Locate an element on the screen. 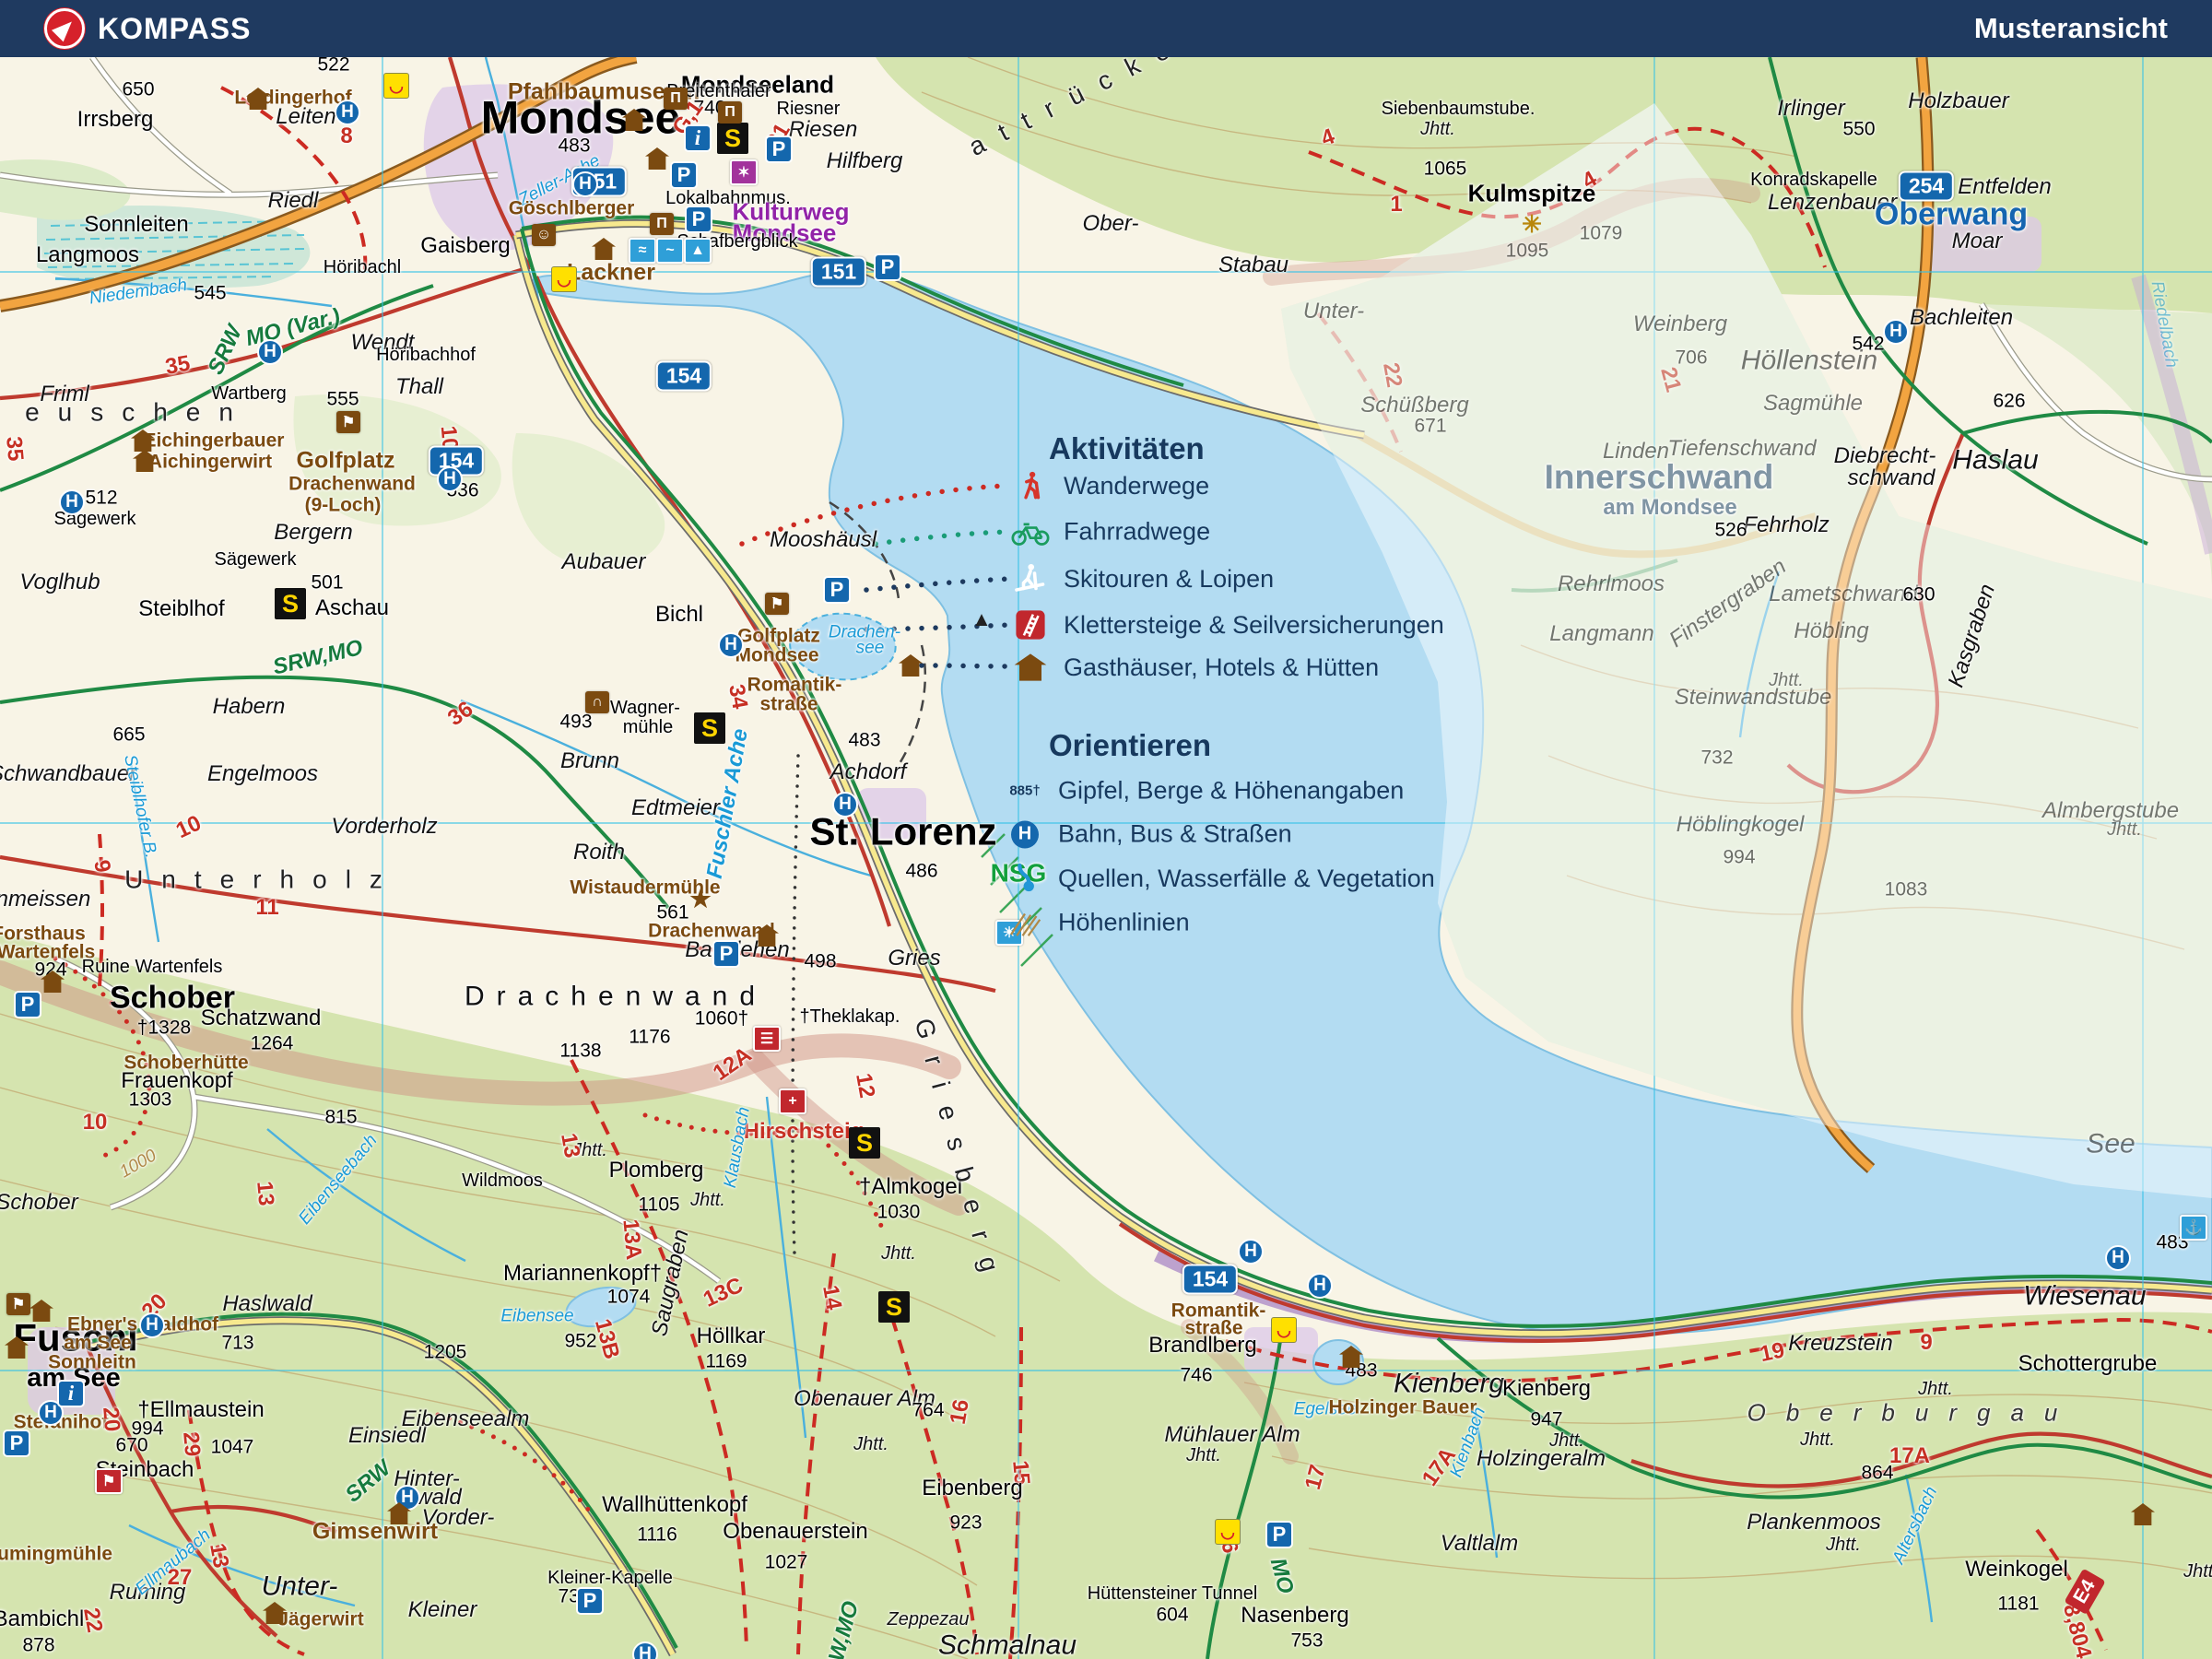  kompass-logo: KOMPASS is located at coordinates (147, 28).